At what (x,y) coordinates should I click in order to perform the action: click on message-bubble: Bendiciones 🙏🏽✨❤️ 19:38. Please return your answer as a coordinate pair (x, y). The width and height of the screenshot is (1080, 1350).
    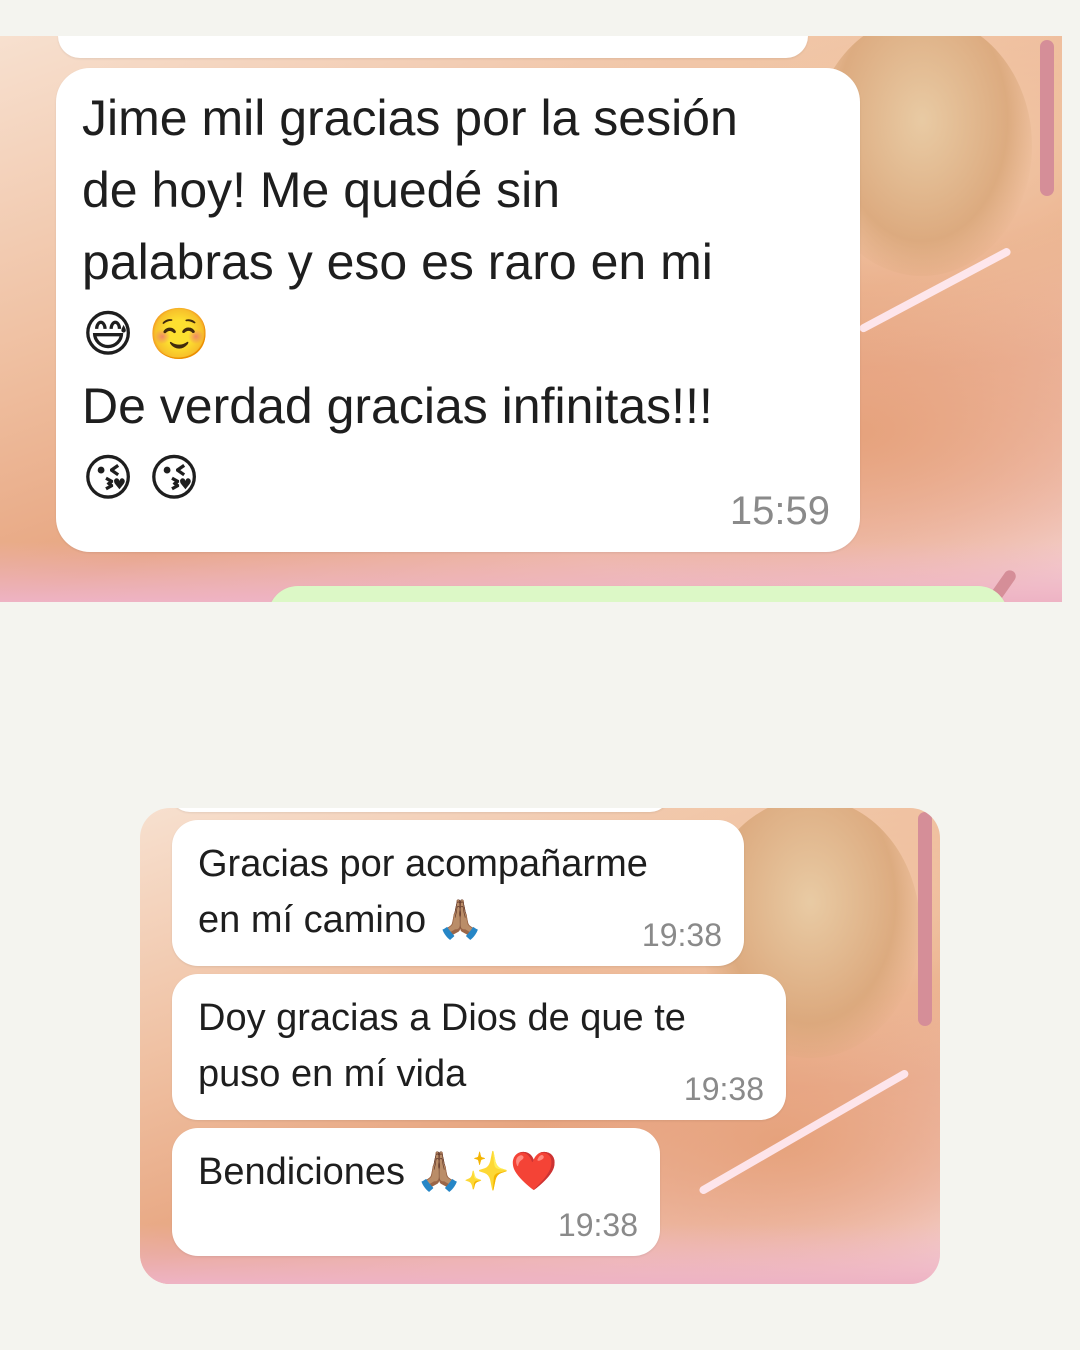
    Looking at the image, I should click on (416, 1192).